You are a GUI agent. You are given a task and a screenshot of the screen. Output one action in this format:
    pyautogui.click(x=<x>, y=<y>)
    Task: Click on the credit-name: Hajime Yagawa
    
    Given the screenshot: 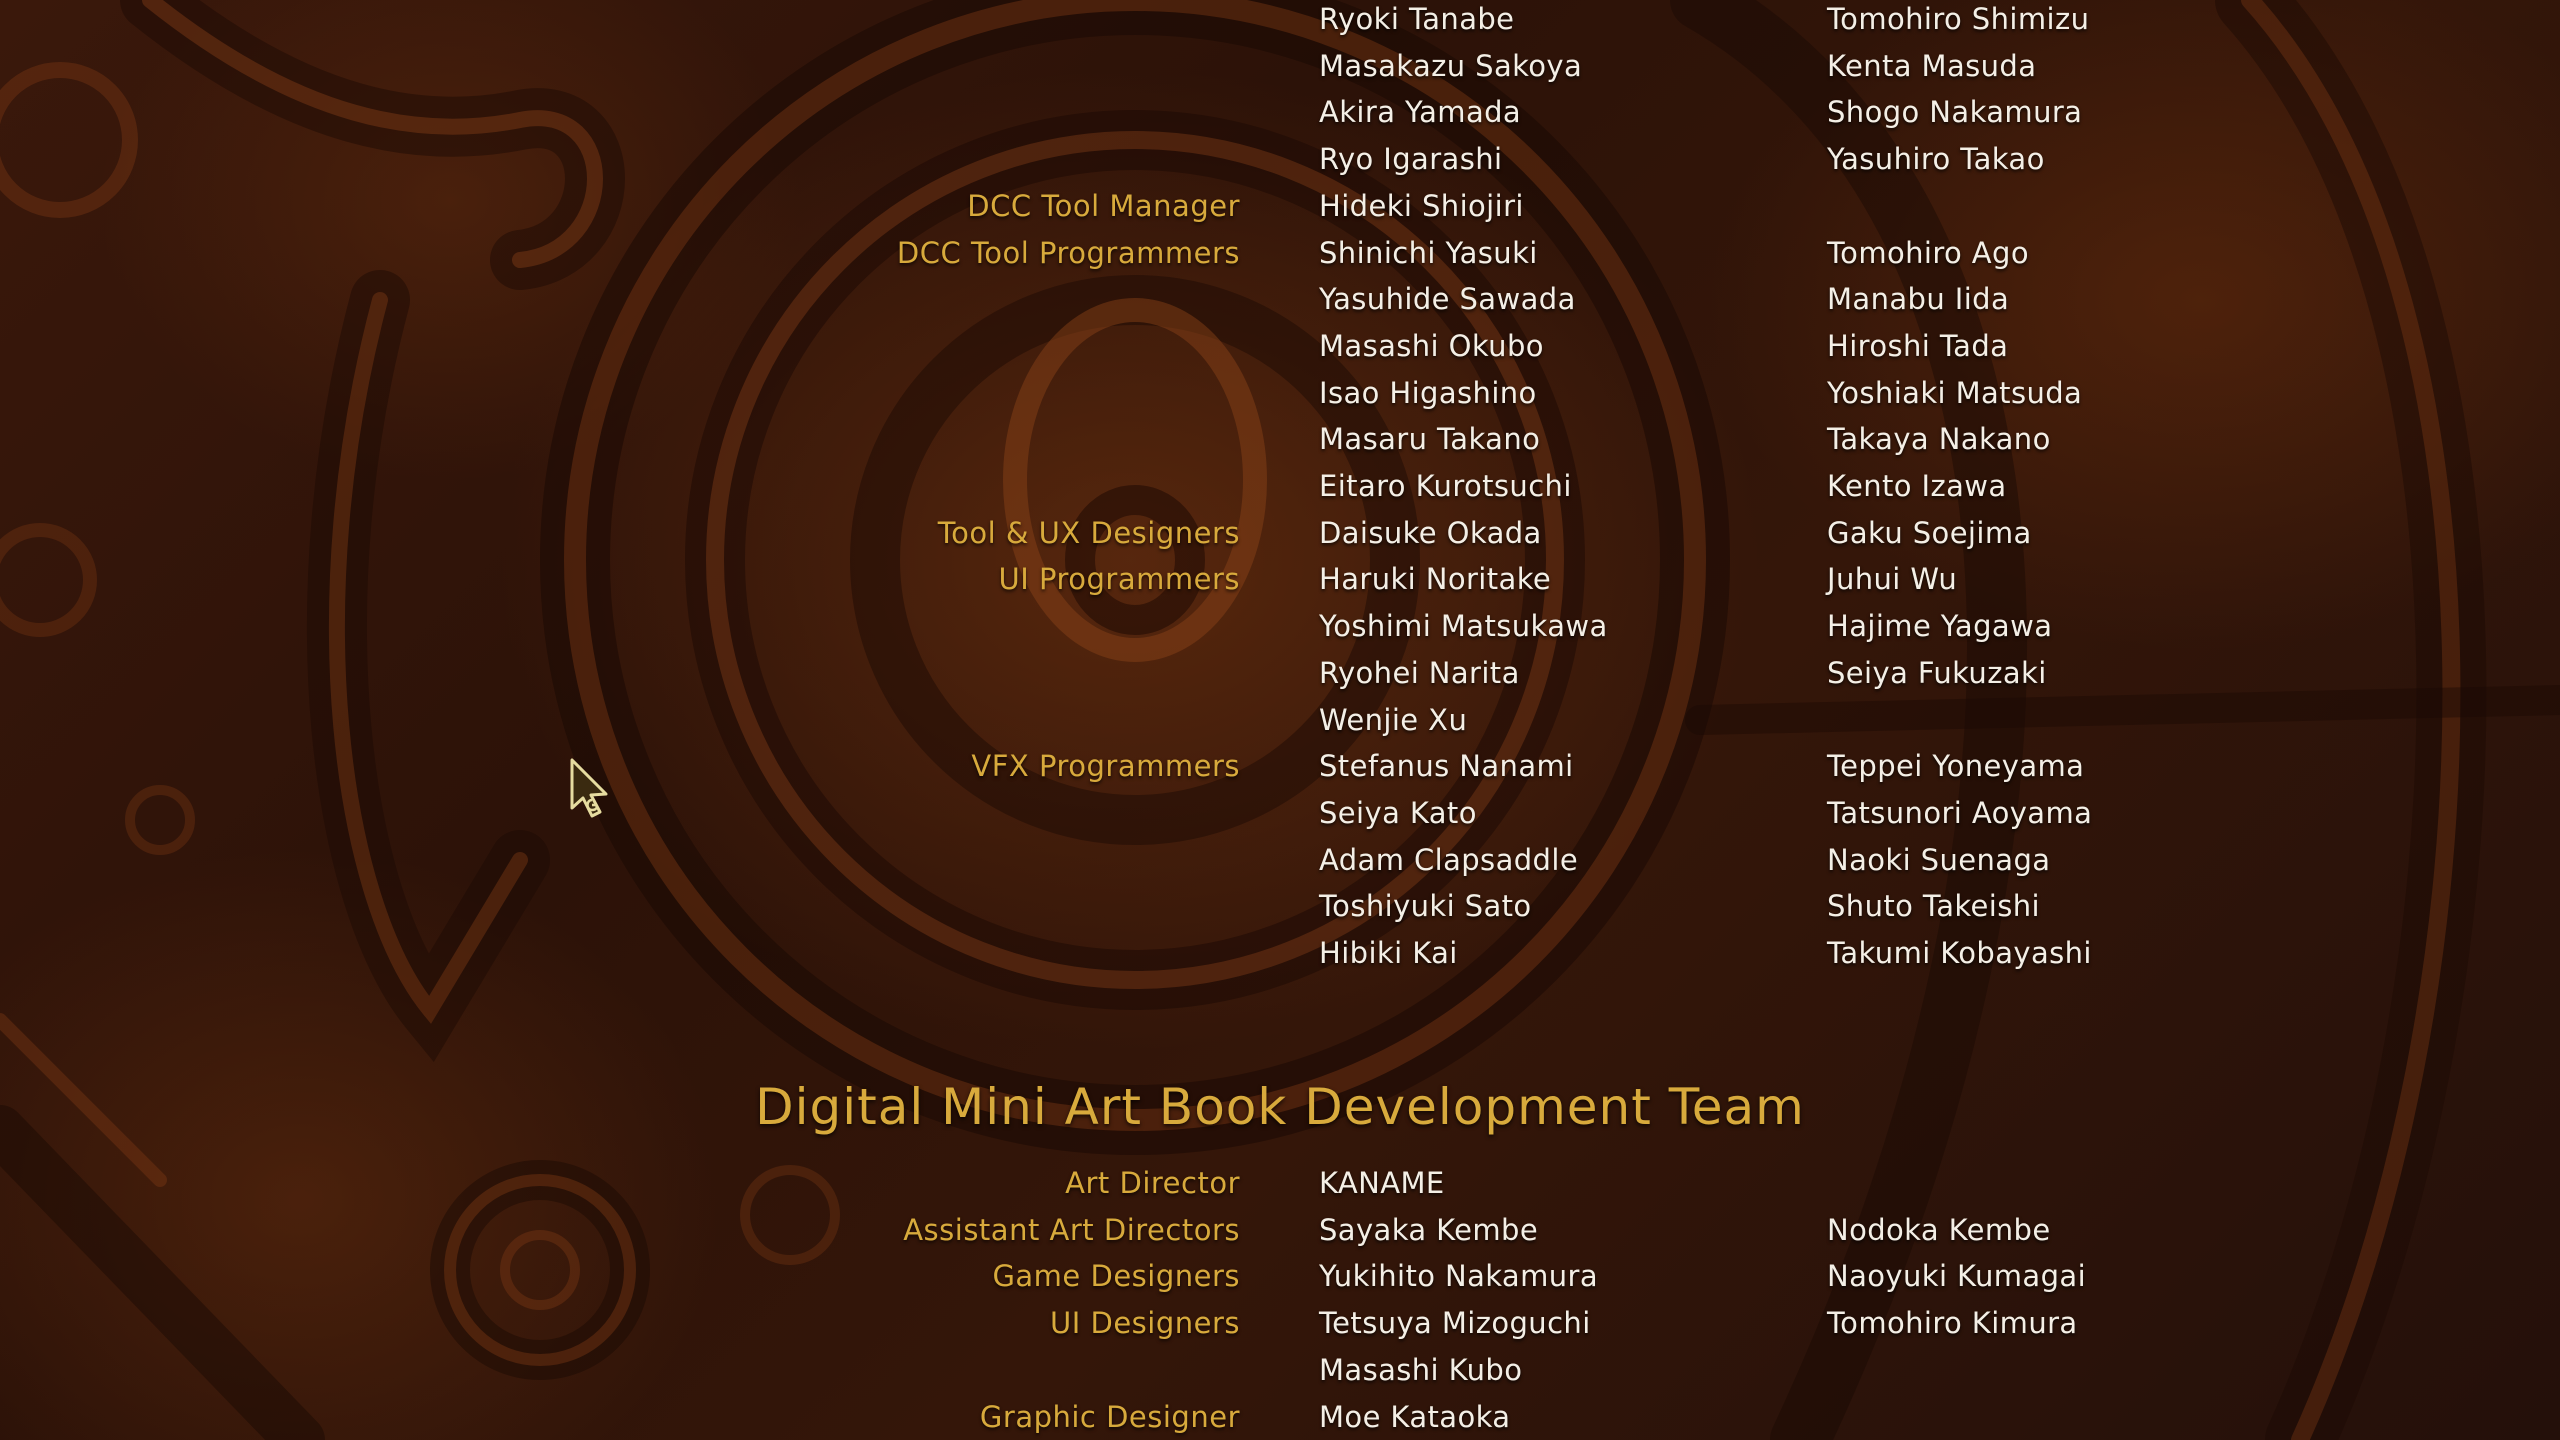 What is the action you would take?
    pyautogui.click(x=1940, y=626)
    